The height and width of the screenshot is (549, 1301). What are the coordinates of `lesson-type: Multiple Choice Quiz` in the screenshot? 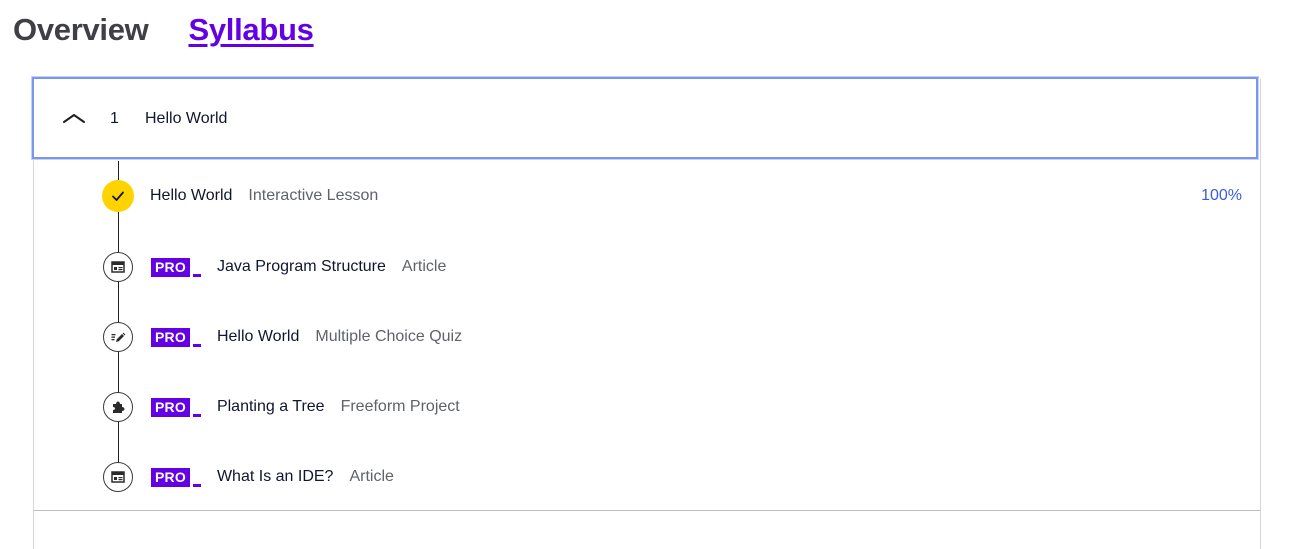 It's located at (389, 336).